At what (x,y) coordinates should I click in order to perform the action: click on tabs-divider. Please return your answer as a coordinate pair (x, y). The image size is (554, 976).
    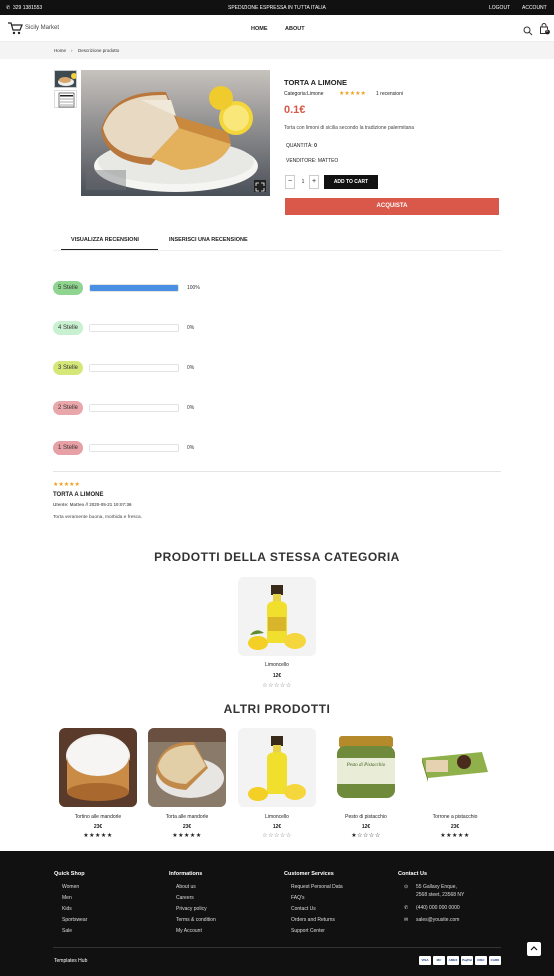
    Looking at the image, I should click on (277, 250).